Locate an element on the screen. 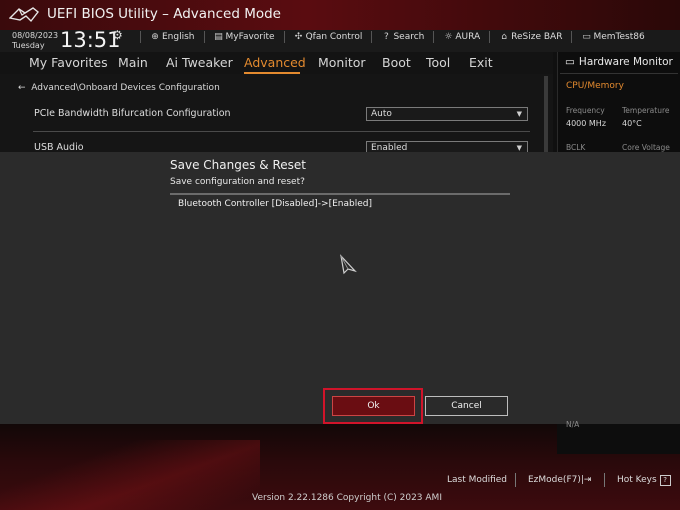 This screenshot has height=510, width=680. myfavorite-button: ▤ MyFavorite is located at coordinates (244, 37).